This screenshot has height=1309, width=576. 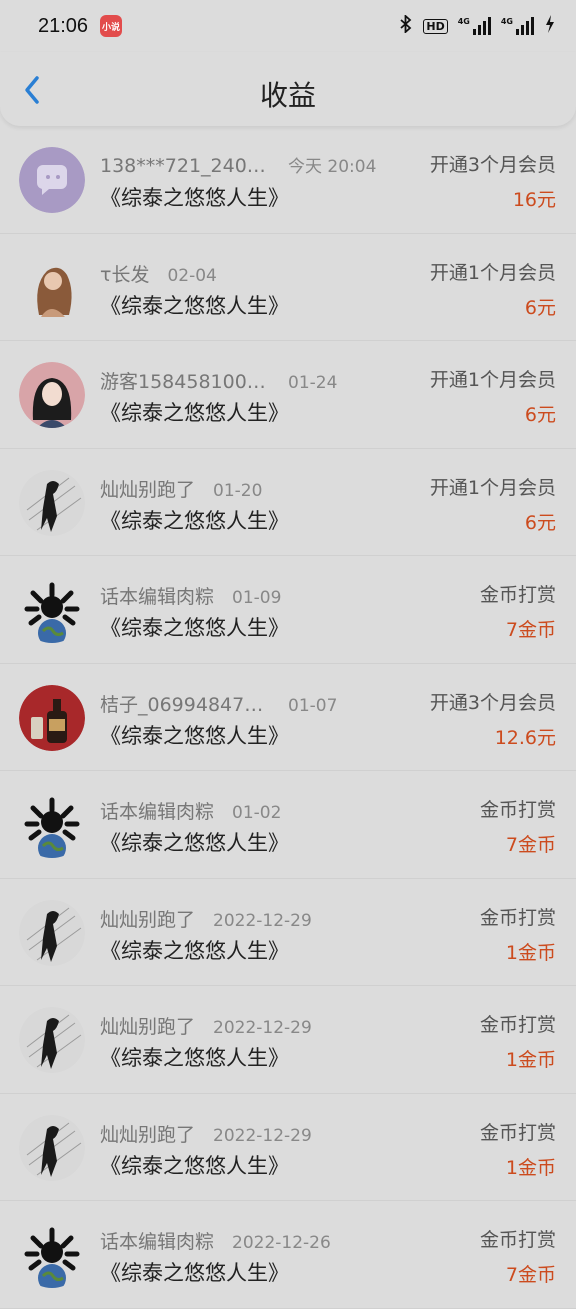 What do you see at coordinates (525, 737) in the screenshot?
I see `earning-amount: 12.6元` at bounding box center [525, 737].